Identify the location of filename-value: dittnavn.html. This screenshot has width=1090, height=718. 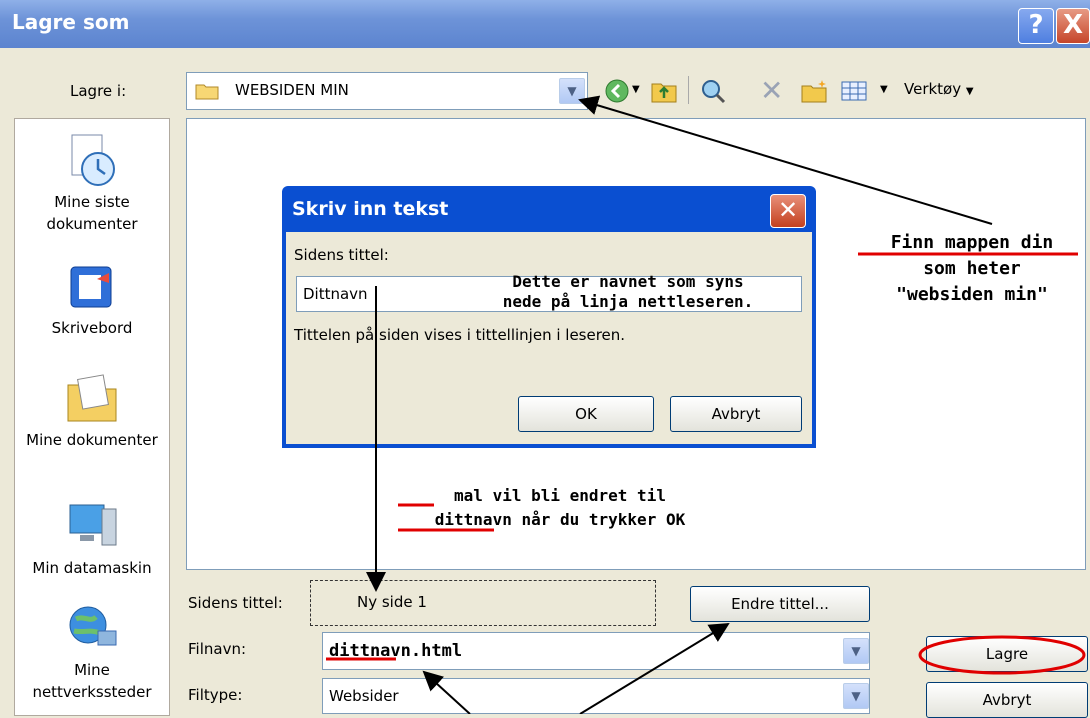
(396, 651).